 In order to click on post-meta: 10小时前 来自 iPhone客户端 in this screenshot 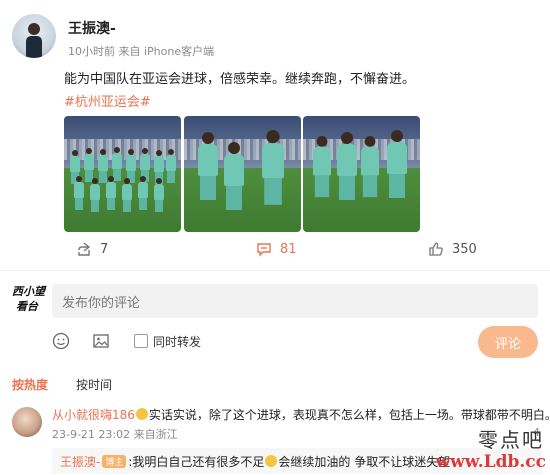, I will do `click(141, 51)`.